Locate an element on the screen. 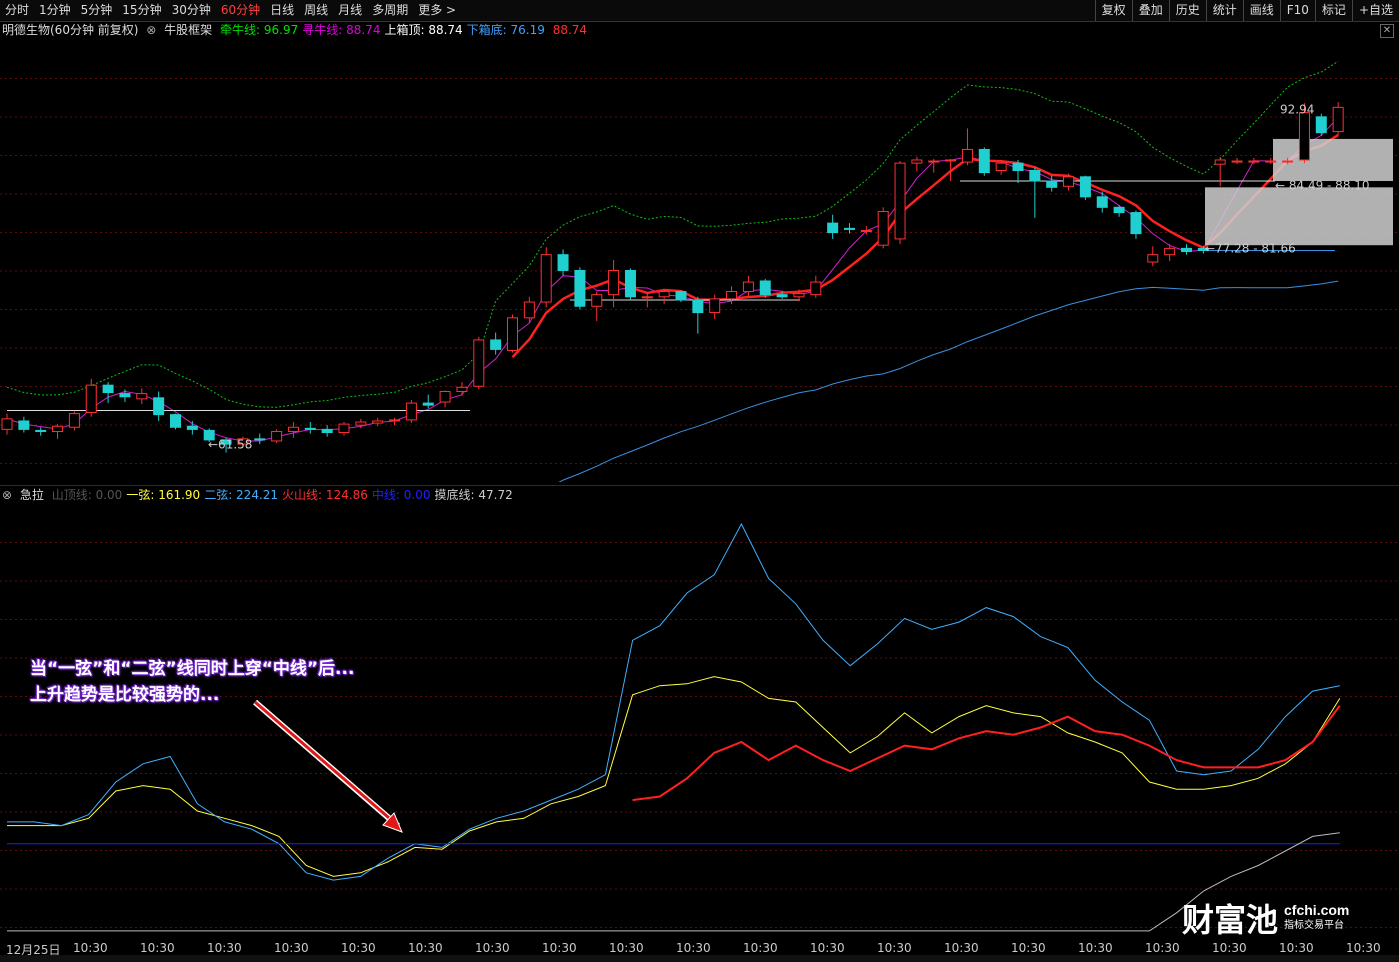 The image size is (1399, 962). toolbar-button-6: 标记 is located at coordinates (1333, 10).